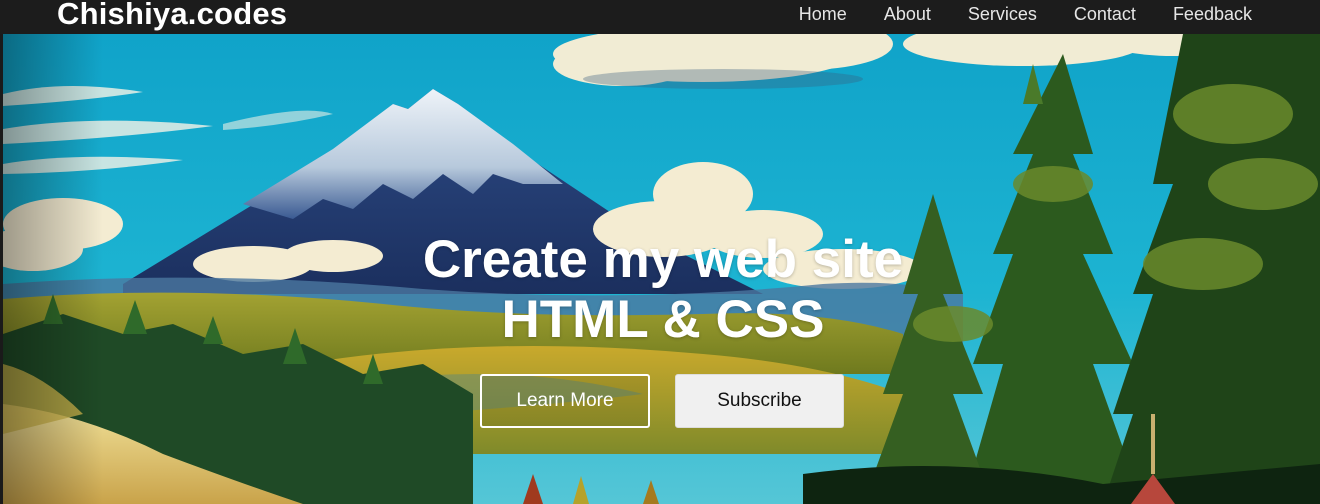 This screenshot has height=504, width=1320. What do you see at coordinates (565, 401) in the screenshot?
I see `learn-more-button: Learn More` at bounding box center [565, 401].